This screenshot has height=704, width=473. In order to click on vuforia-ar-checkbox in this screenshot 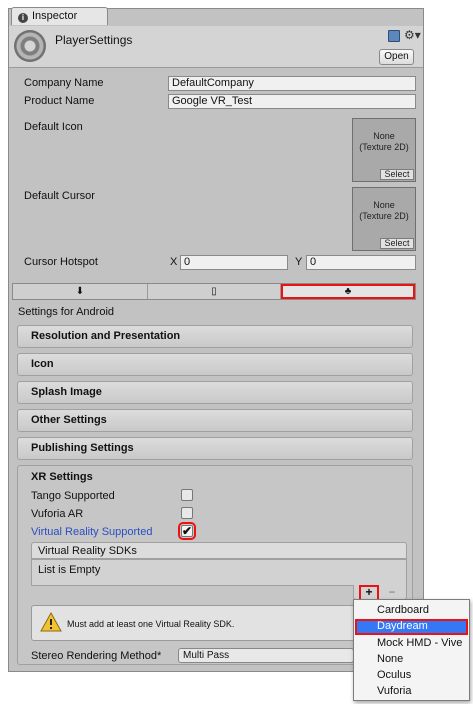, I will do `click(187, 513)`.